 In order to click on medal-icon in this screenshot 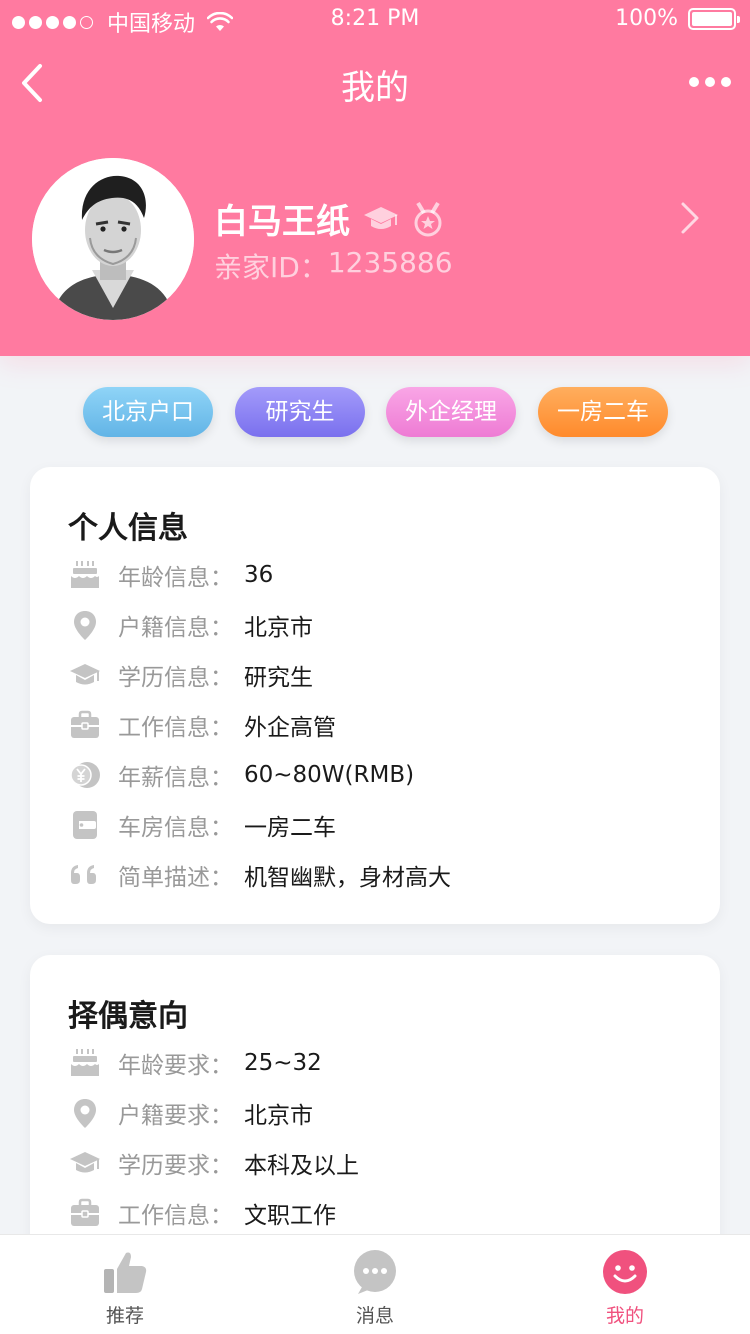, I will do `click(428, 218)`.